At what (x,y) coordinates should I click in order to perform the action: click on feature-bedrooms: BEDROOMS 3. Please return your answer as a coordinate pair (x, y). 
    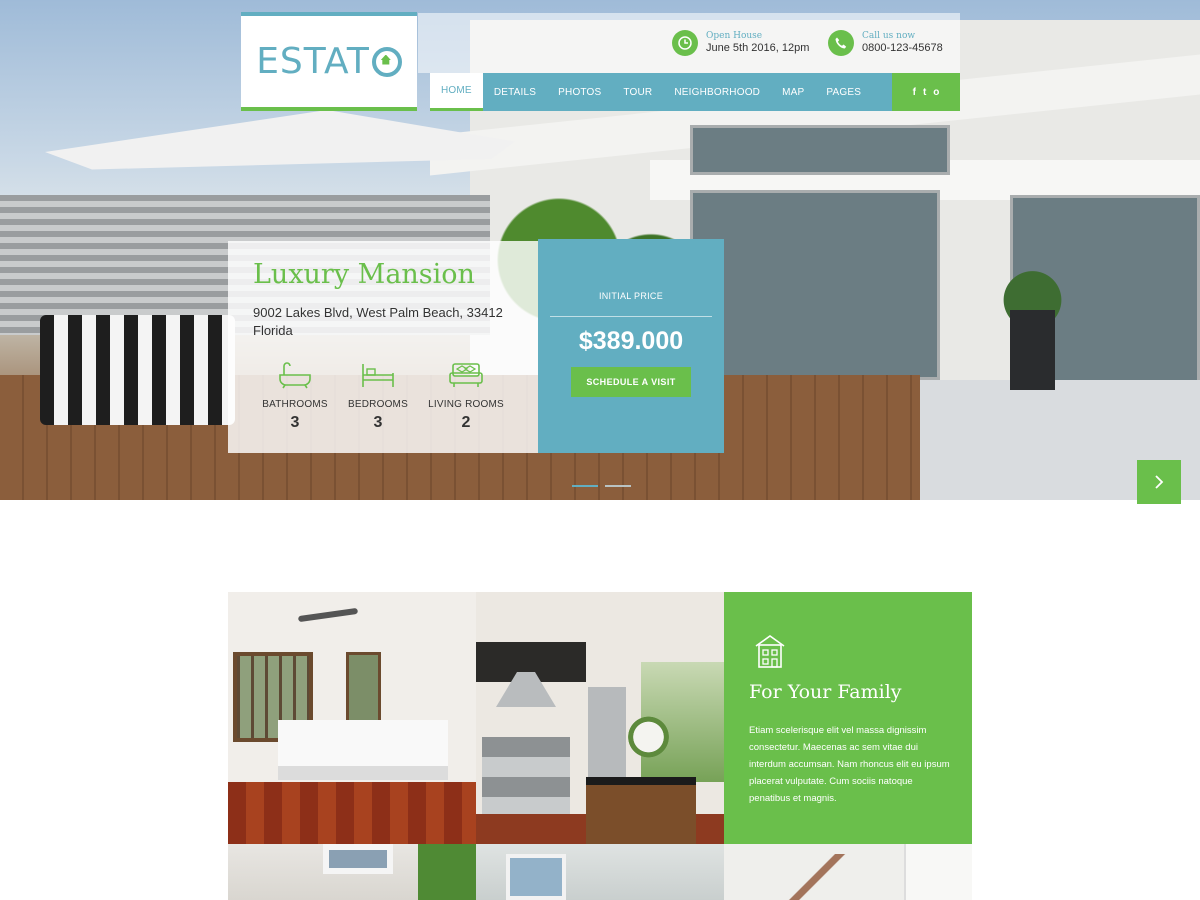
    Looking at the image, I should click on (378, 396).